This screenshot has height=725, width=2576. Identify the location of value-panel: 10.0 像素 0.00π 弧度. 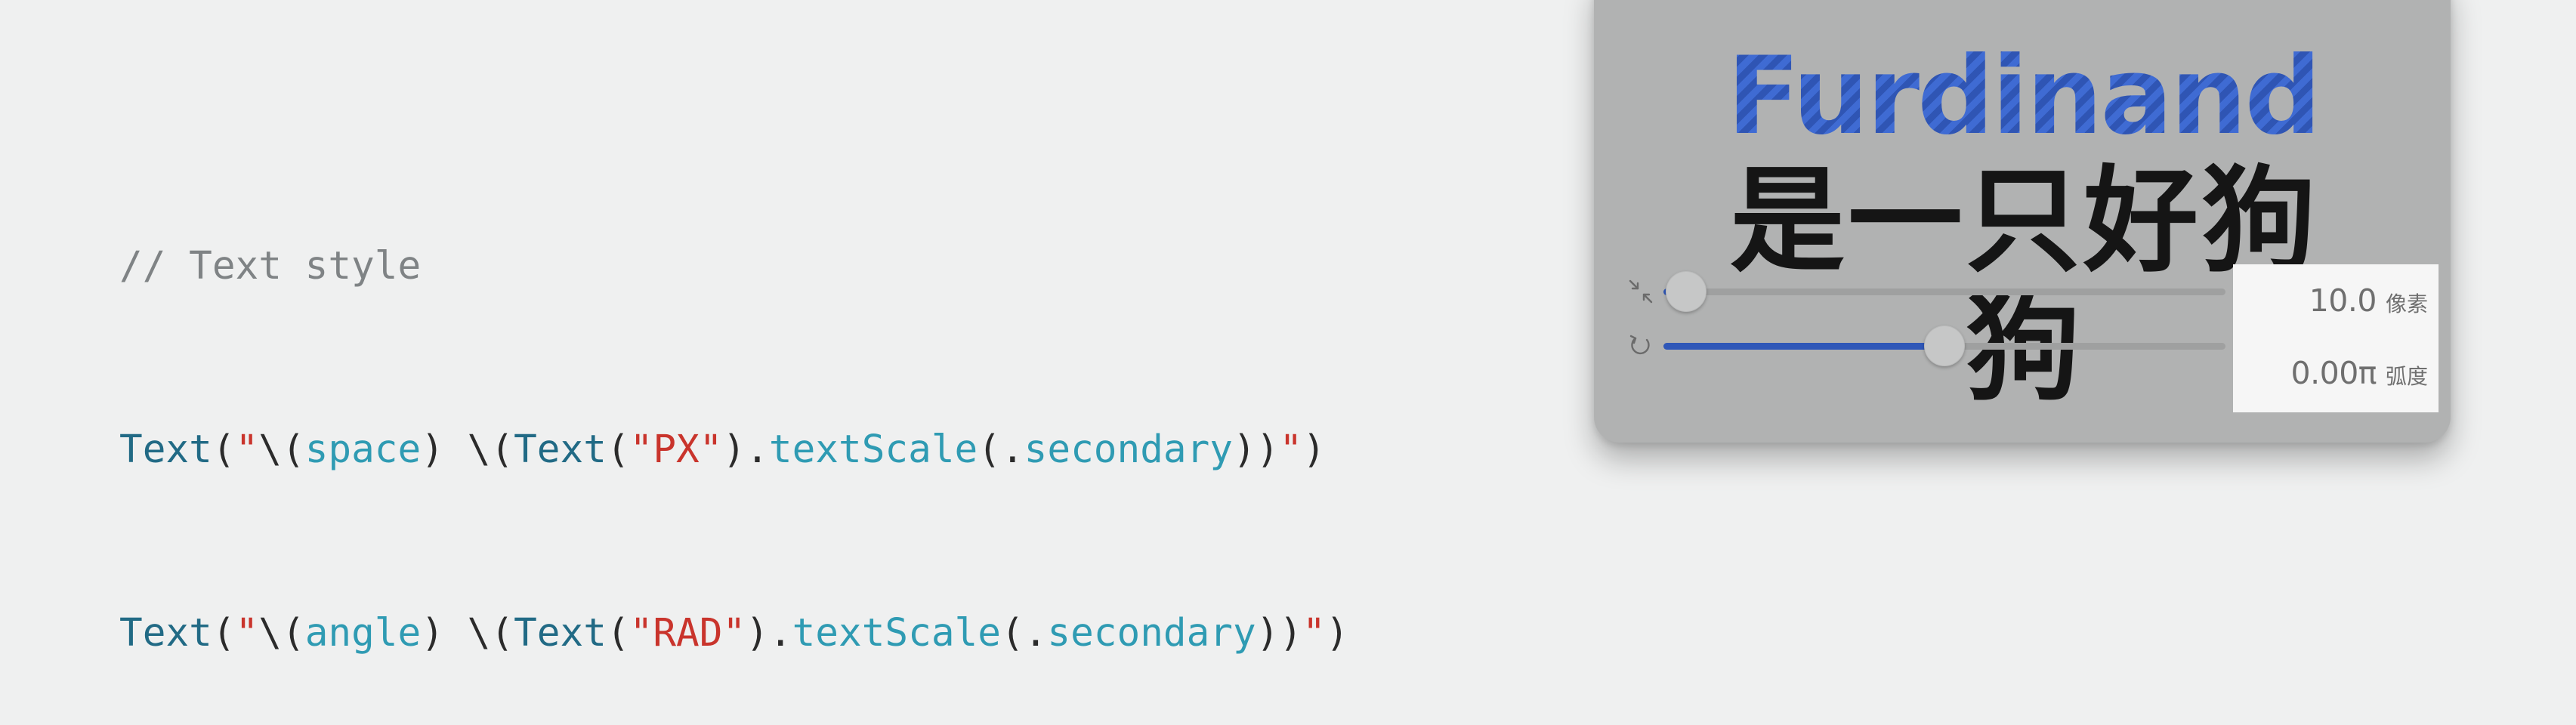
(2336, 338).